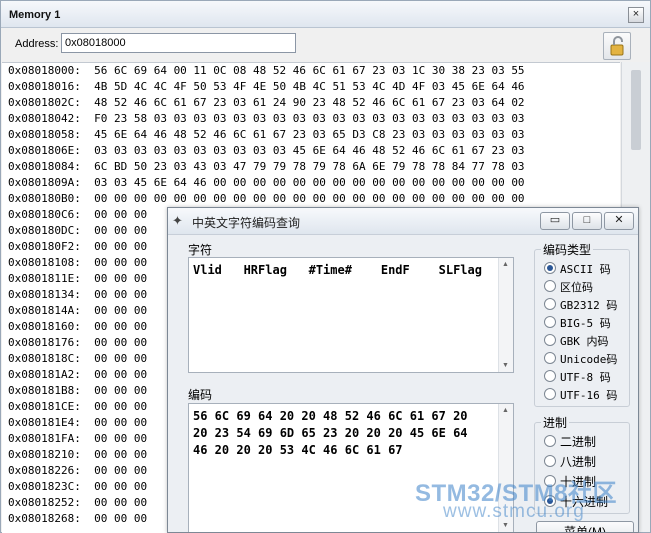  What do you see at coordinates (585, 377) in the screenshot?
I see `radio-label: UTF-8 码` at bounding box center [585, 377].